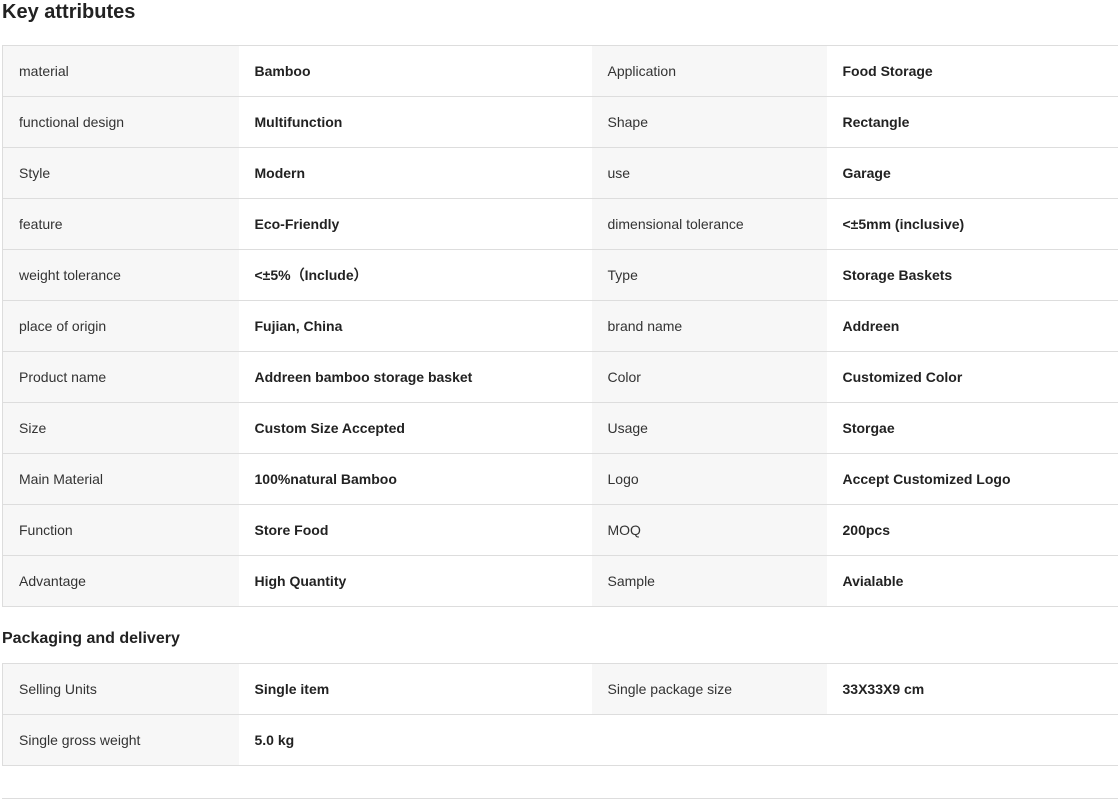 The height and width of the screenshot is (803, 1118). What do you see at coordinates (709, 530) in the screenshot?
I see `attribute-label: MOQ` at bounding box center [709, 530].